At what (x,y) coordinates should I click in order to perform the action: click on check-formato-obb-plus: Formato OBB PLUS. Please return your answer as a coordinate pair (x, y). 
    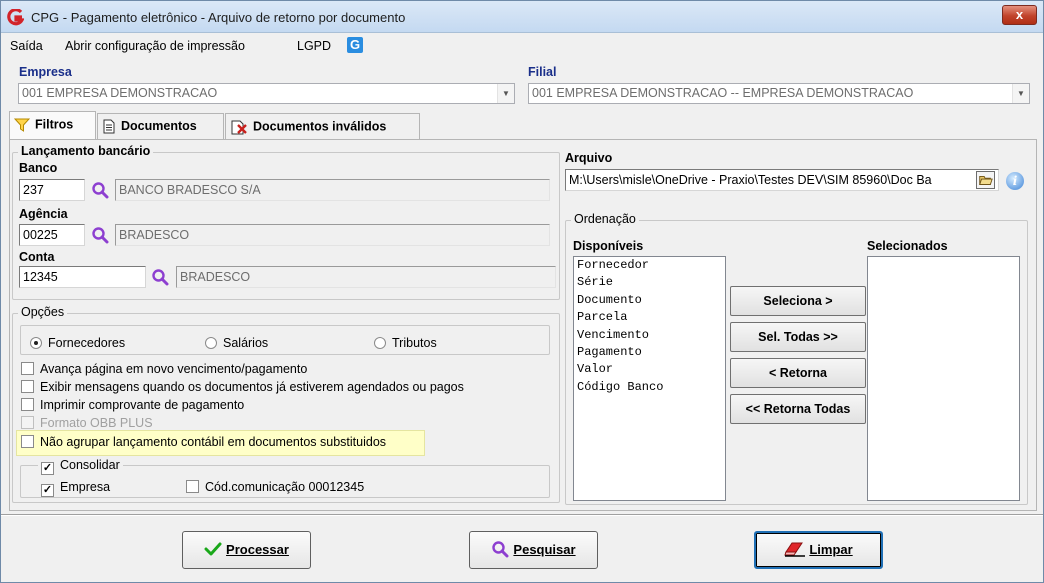
    Looking at the image, I should click on (87, 423).